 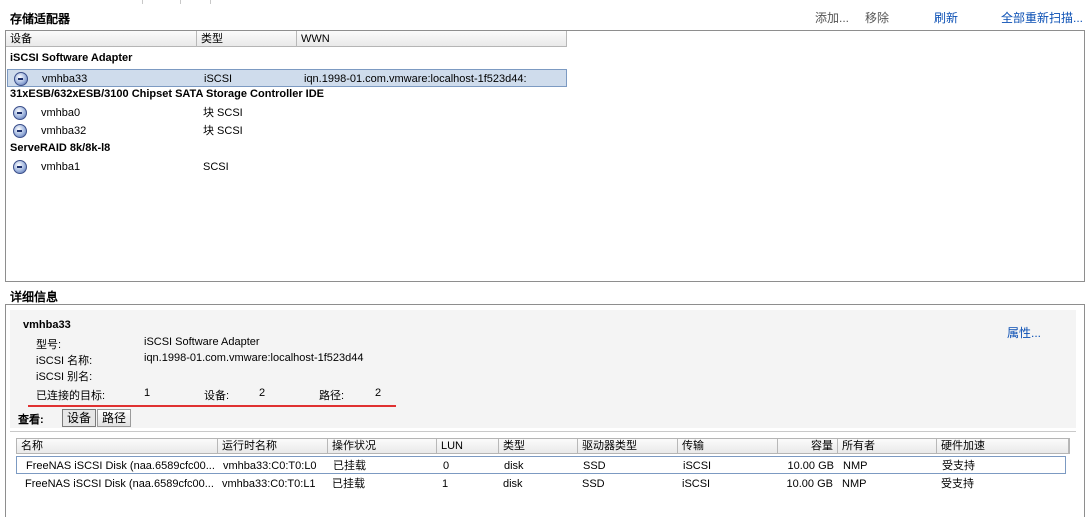 I want to click on adapter-group-title: iSCSI Software Adapter, so click(x=71, y=58).